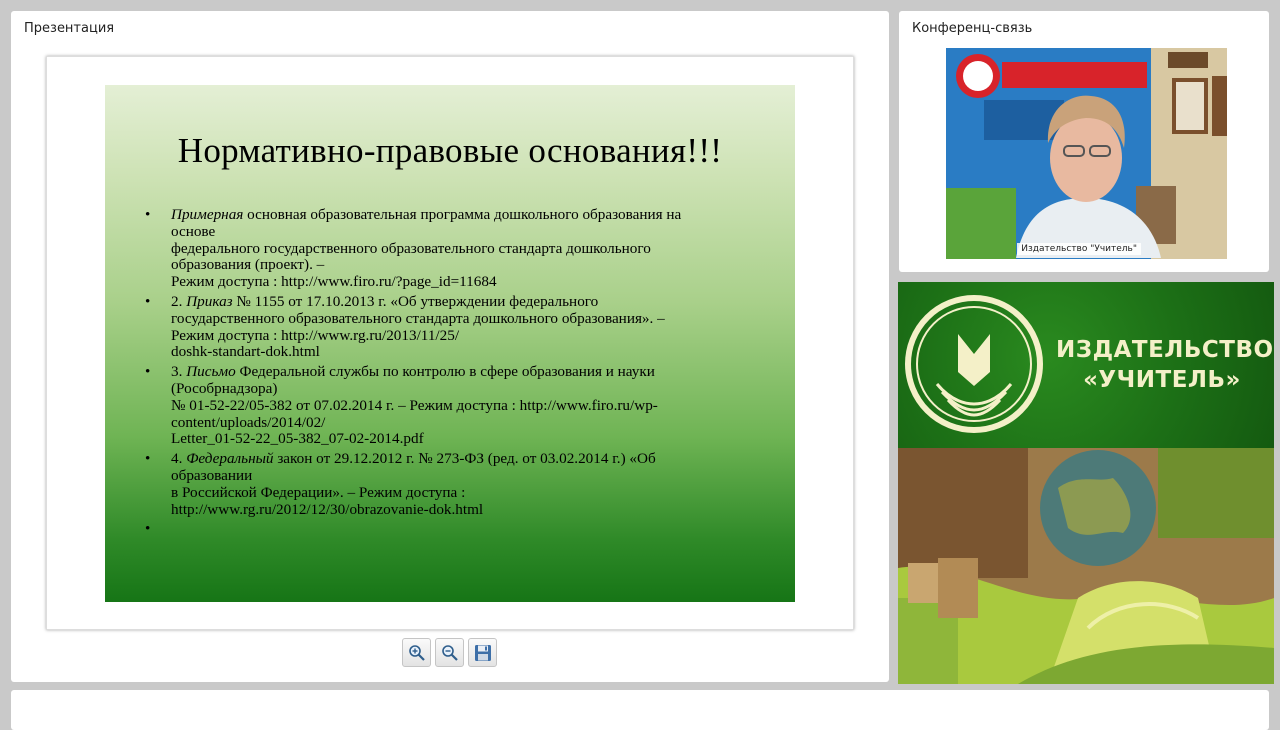 This screenshot has width=1280, height=730. I want to click on slide-list-item: •, so click(453, 529).